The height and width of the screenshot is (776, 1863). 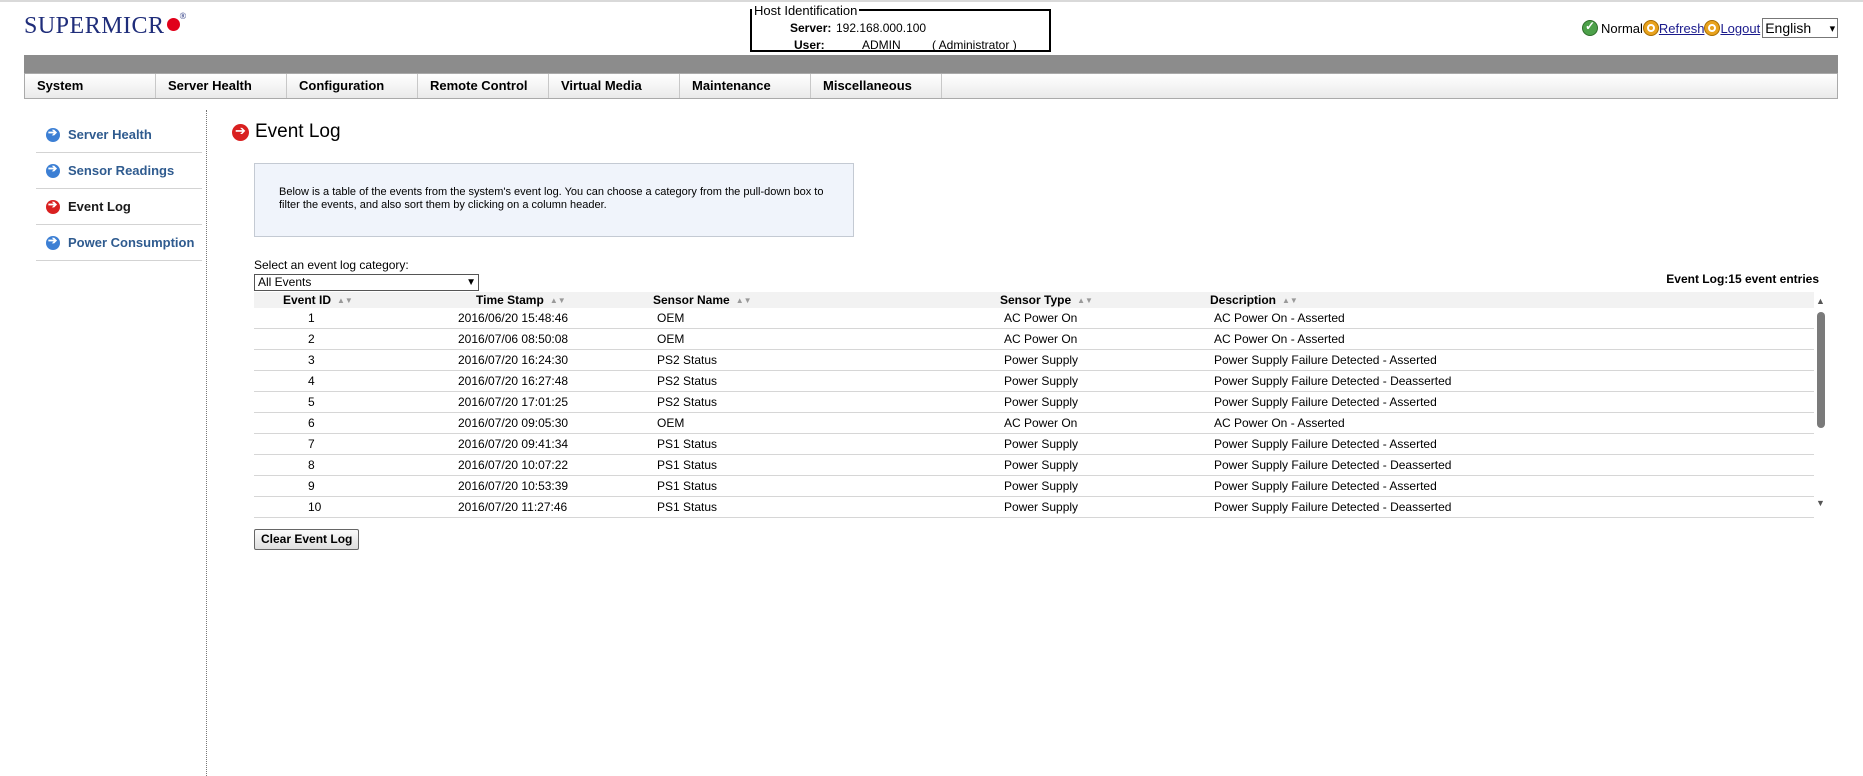 What do you see at coordinates (513, 318) in the screenshot?
I see `cell-time-stamp: 2016/06/20 15:48:46` at bounding box center [513, 318].